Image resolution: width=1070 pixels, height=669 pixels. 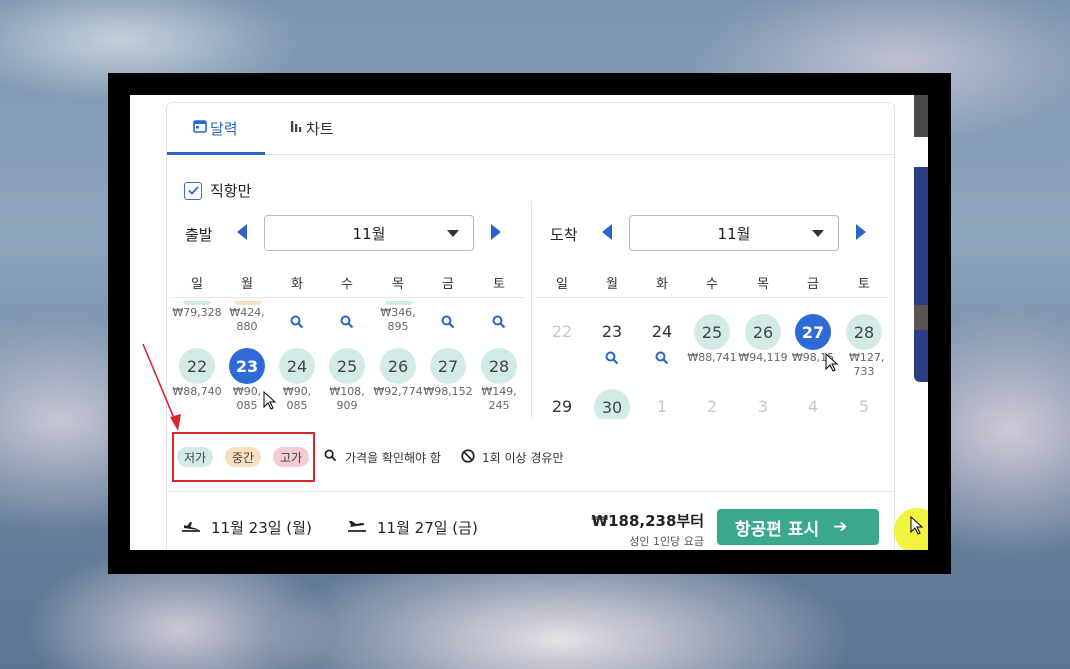 What do you see at coordinates (763, 339) in the screenshot?
I see `day-cell: 26 ₩94,119` at bounding box center [763, 339].